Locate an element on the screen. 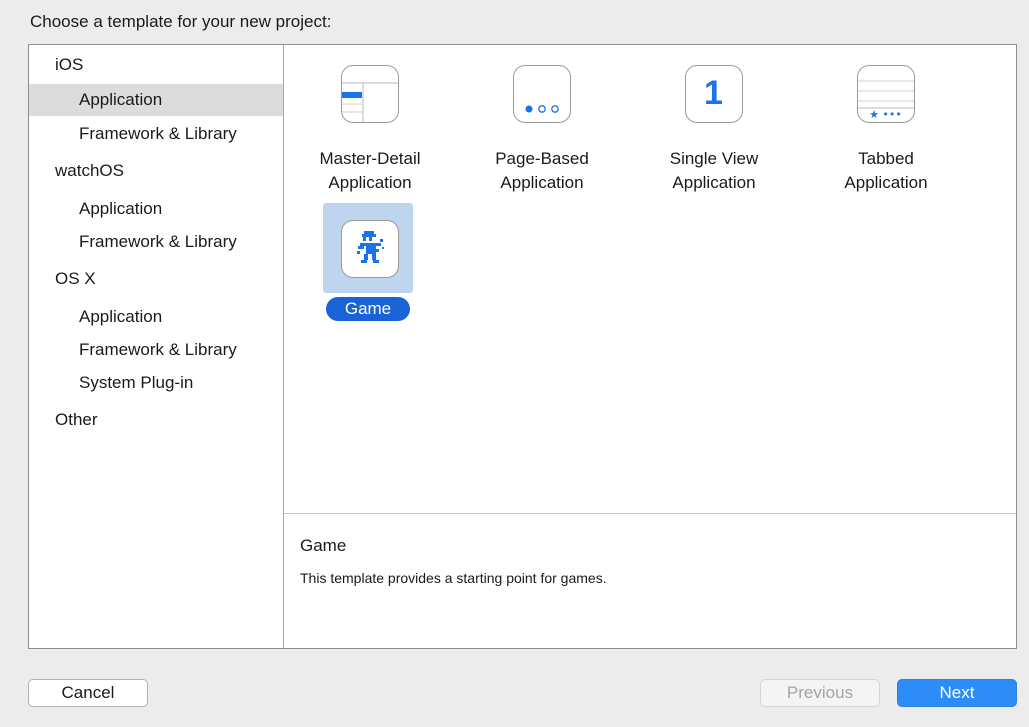 This screenshot has height=727, width=1029. single-view-icon: 1 is located at coordinates (714, 94).